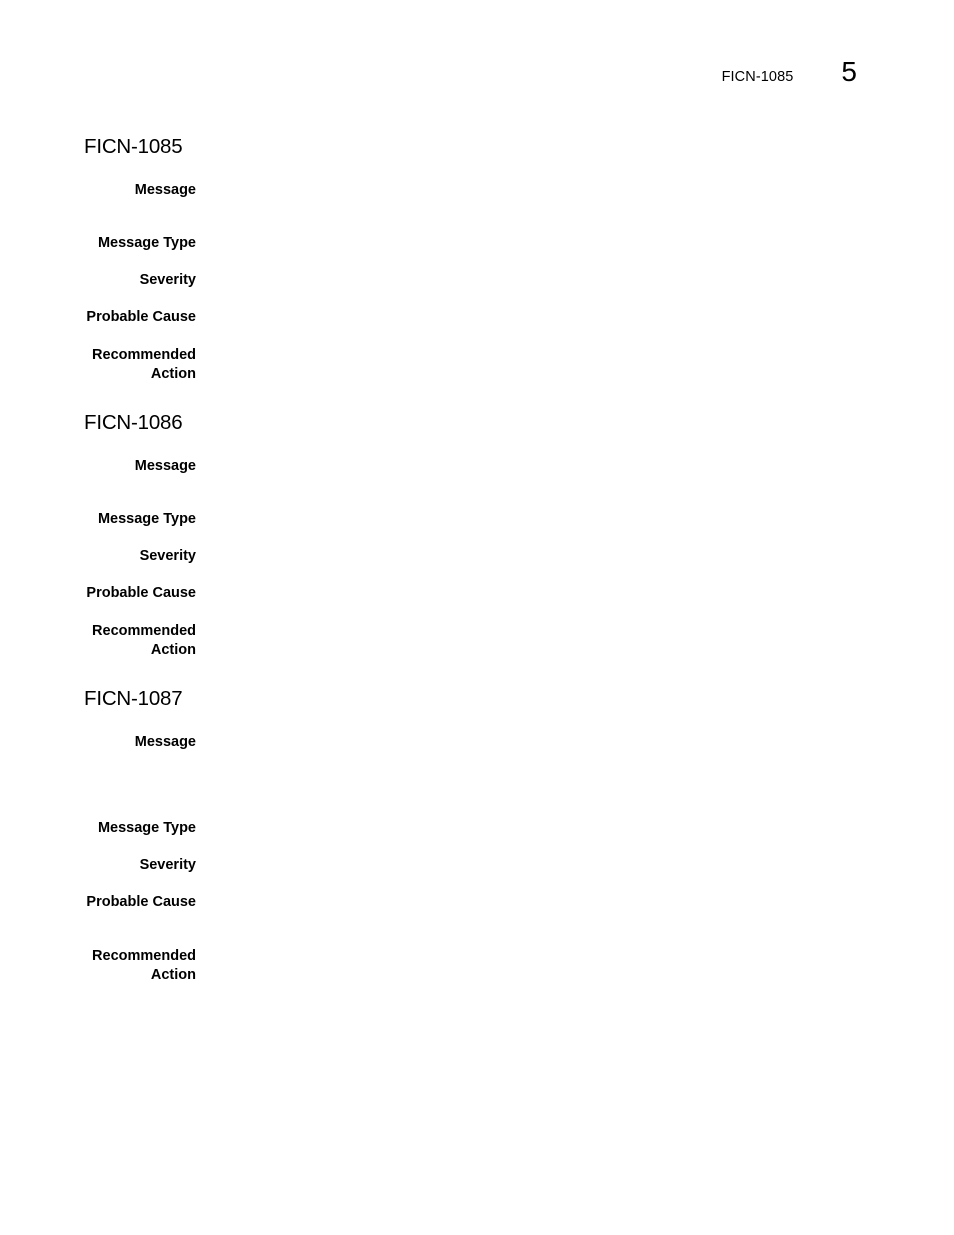 Image resolution: width=954 pixels, height=1235 pixels. Describe the element at coordinates (133, 698) in the screenshot. I see `section-heading: FICN-1087` at that location.